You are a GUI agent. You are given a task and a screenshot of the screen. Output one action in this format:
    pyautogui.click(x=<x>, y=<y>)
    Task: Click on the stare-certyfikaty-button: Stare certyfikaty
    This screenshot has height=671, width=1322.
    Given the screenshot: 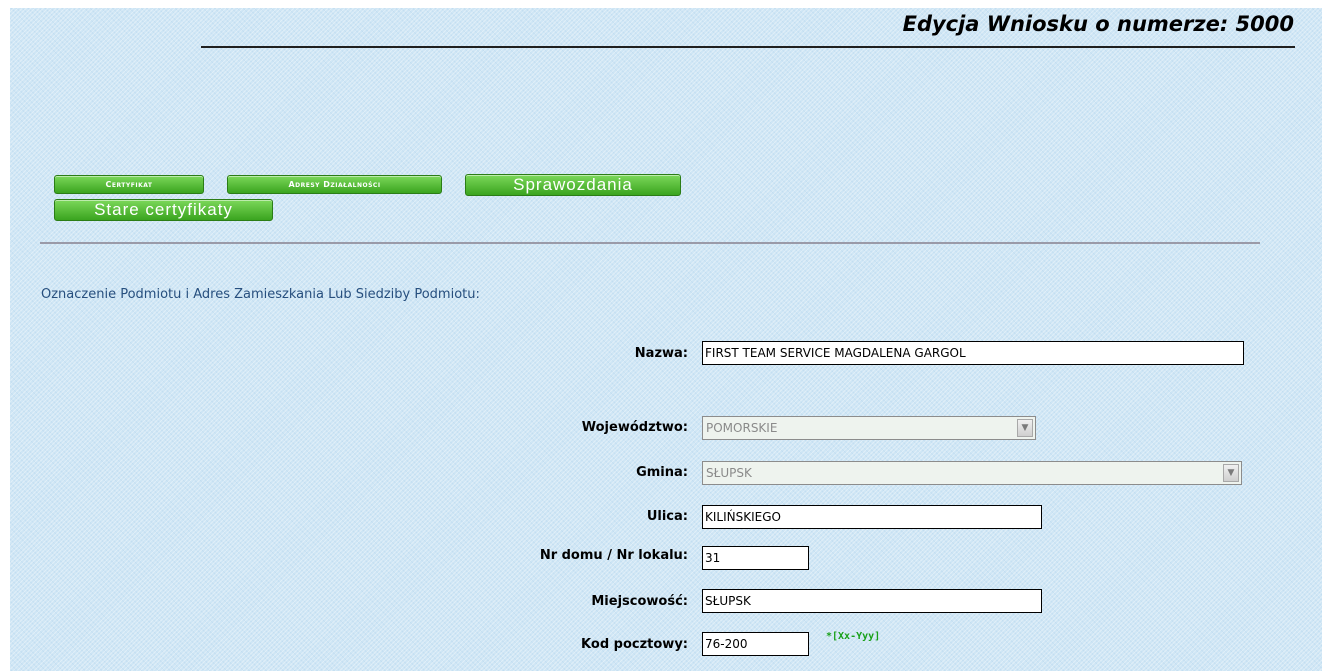 What is the action you would take?
    pyautogui.click(x=163, y=210)
    